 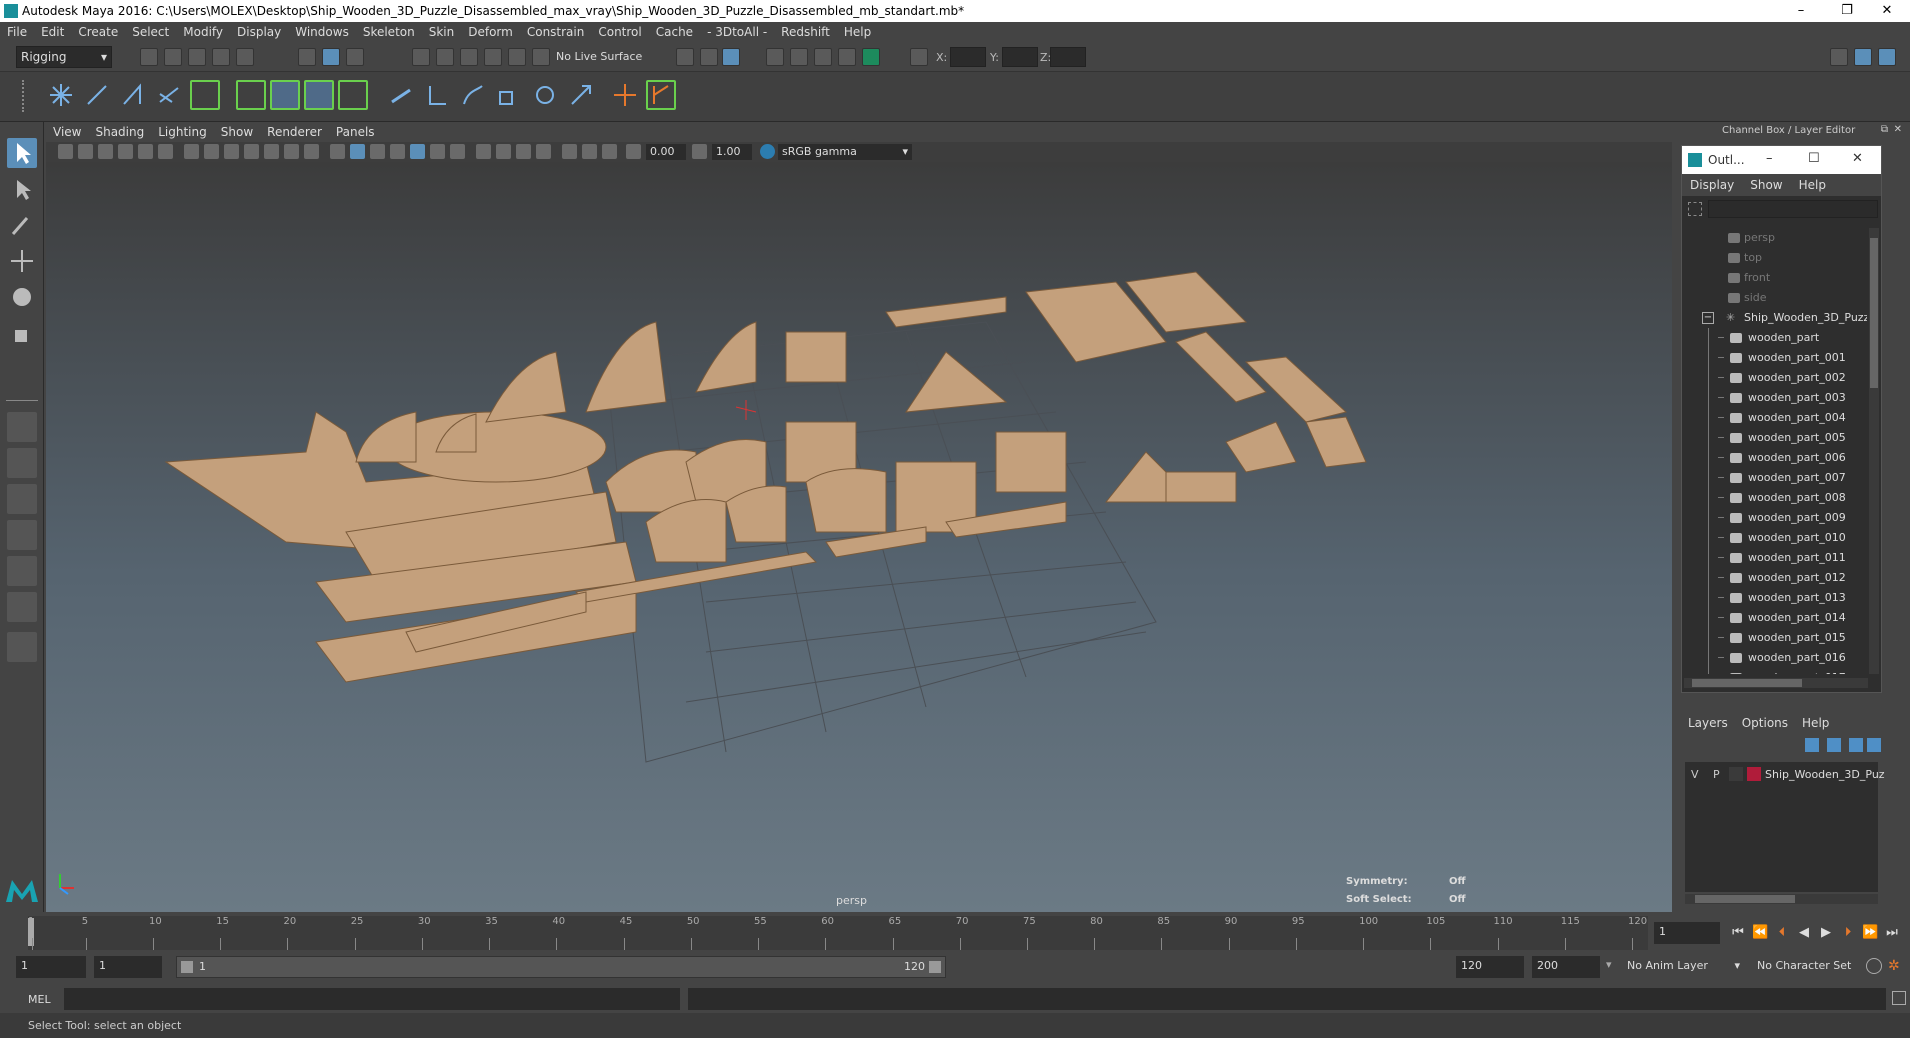 I want to click on outliner-item: wooden_part_003, so click(x=1774, y=398).